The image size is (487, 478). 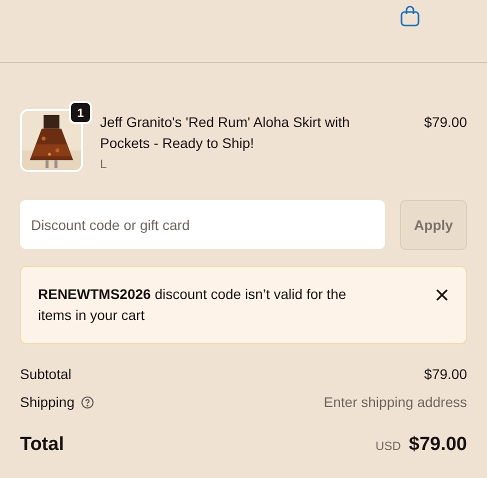 I want to click on currency-code: USD, so click(x=388, y=446).